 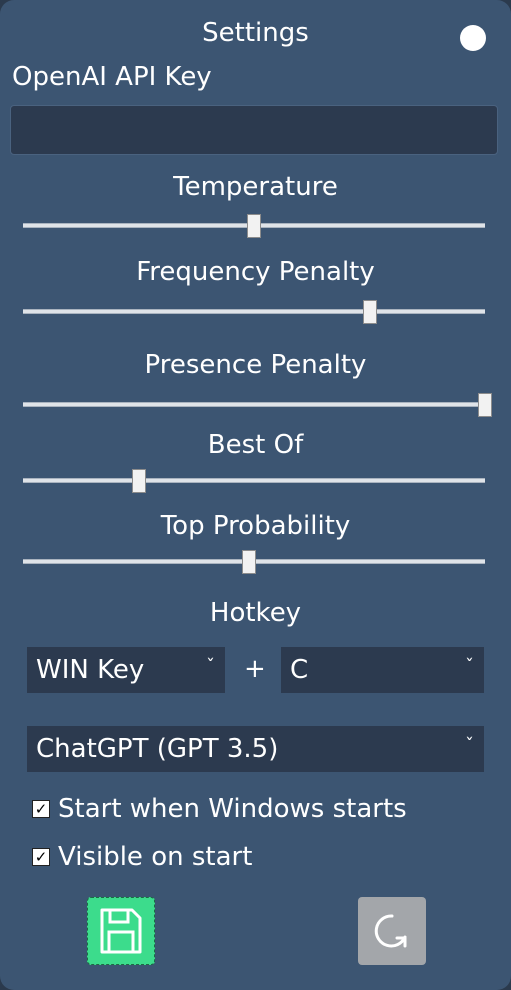 I want to click on reset-button, so click(x=392, y=931).